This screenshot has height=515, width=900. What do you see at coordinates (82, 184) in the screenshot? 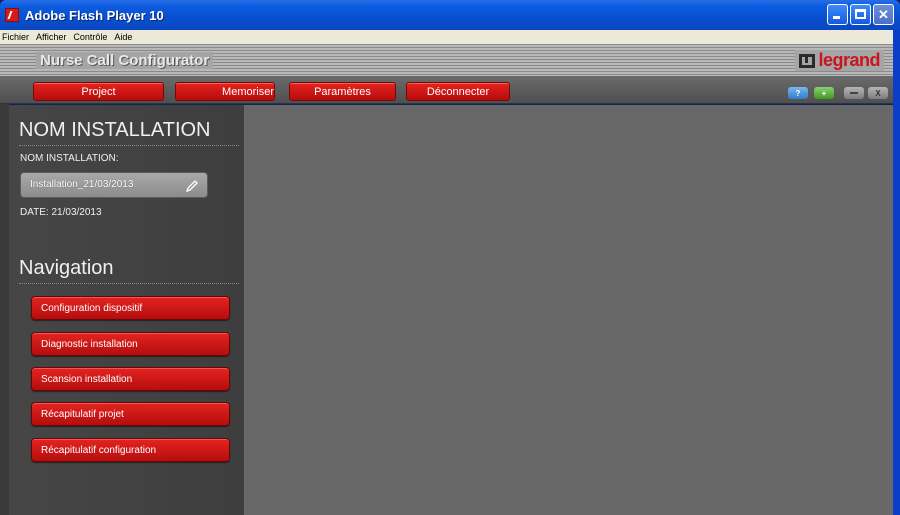
I see `installation-name-value: Installation_21/03/2013` at bounding box center [82, 184].